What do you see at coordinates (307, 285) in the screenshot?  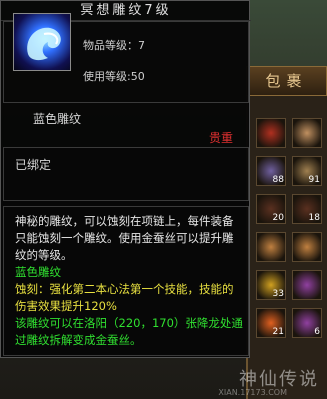 I see `gem-icon` at bounding box center [307, 285].